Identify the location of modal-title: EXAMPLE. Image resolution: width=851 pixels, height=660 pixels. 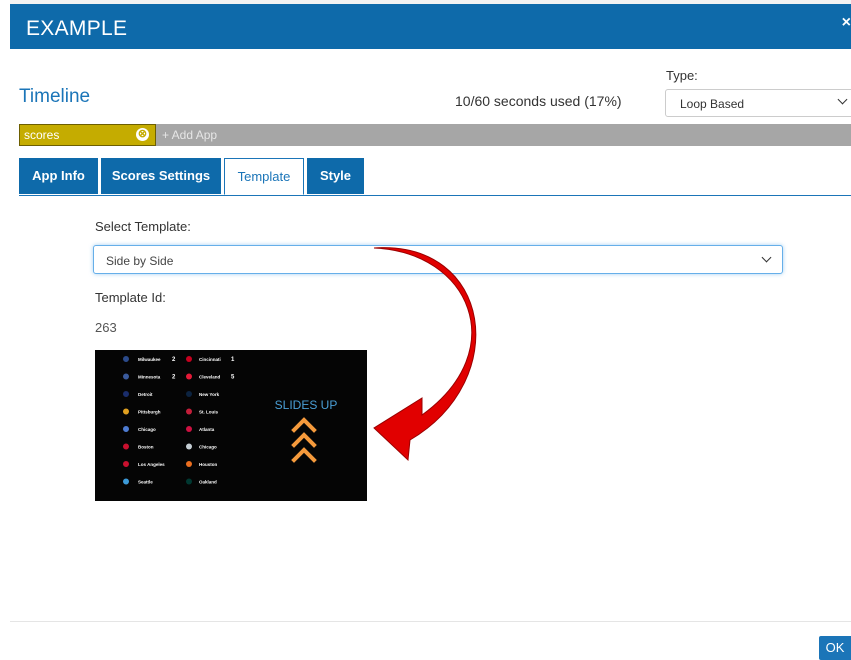
(77, 28).